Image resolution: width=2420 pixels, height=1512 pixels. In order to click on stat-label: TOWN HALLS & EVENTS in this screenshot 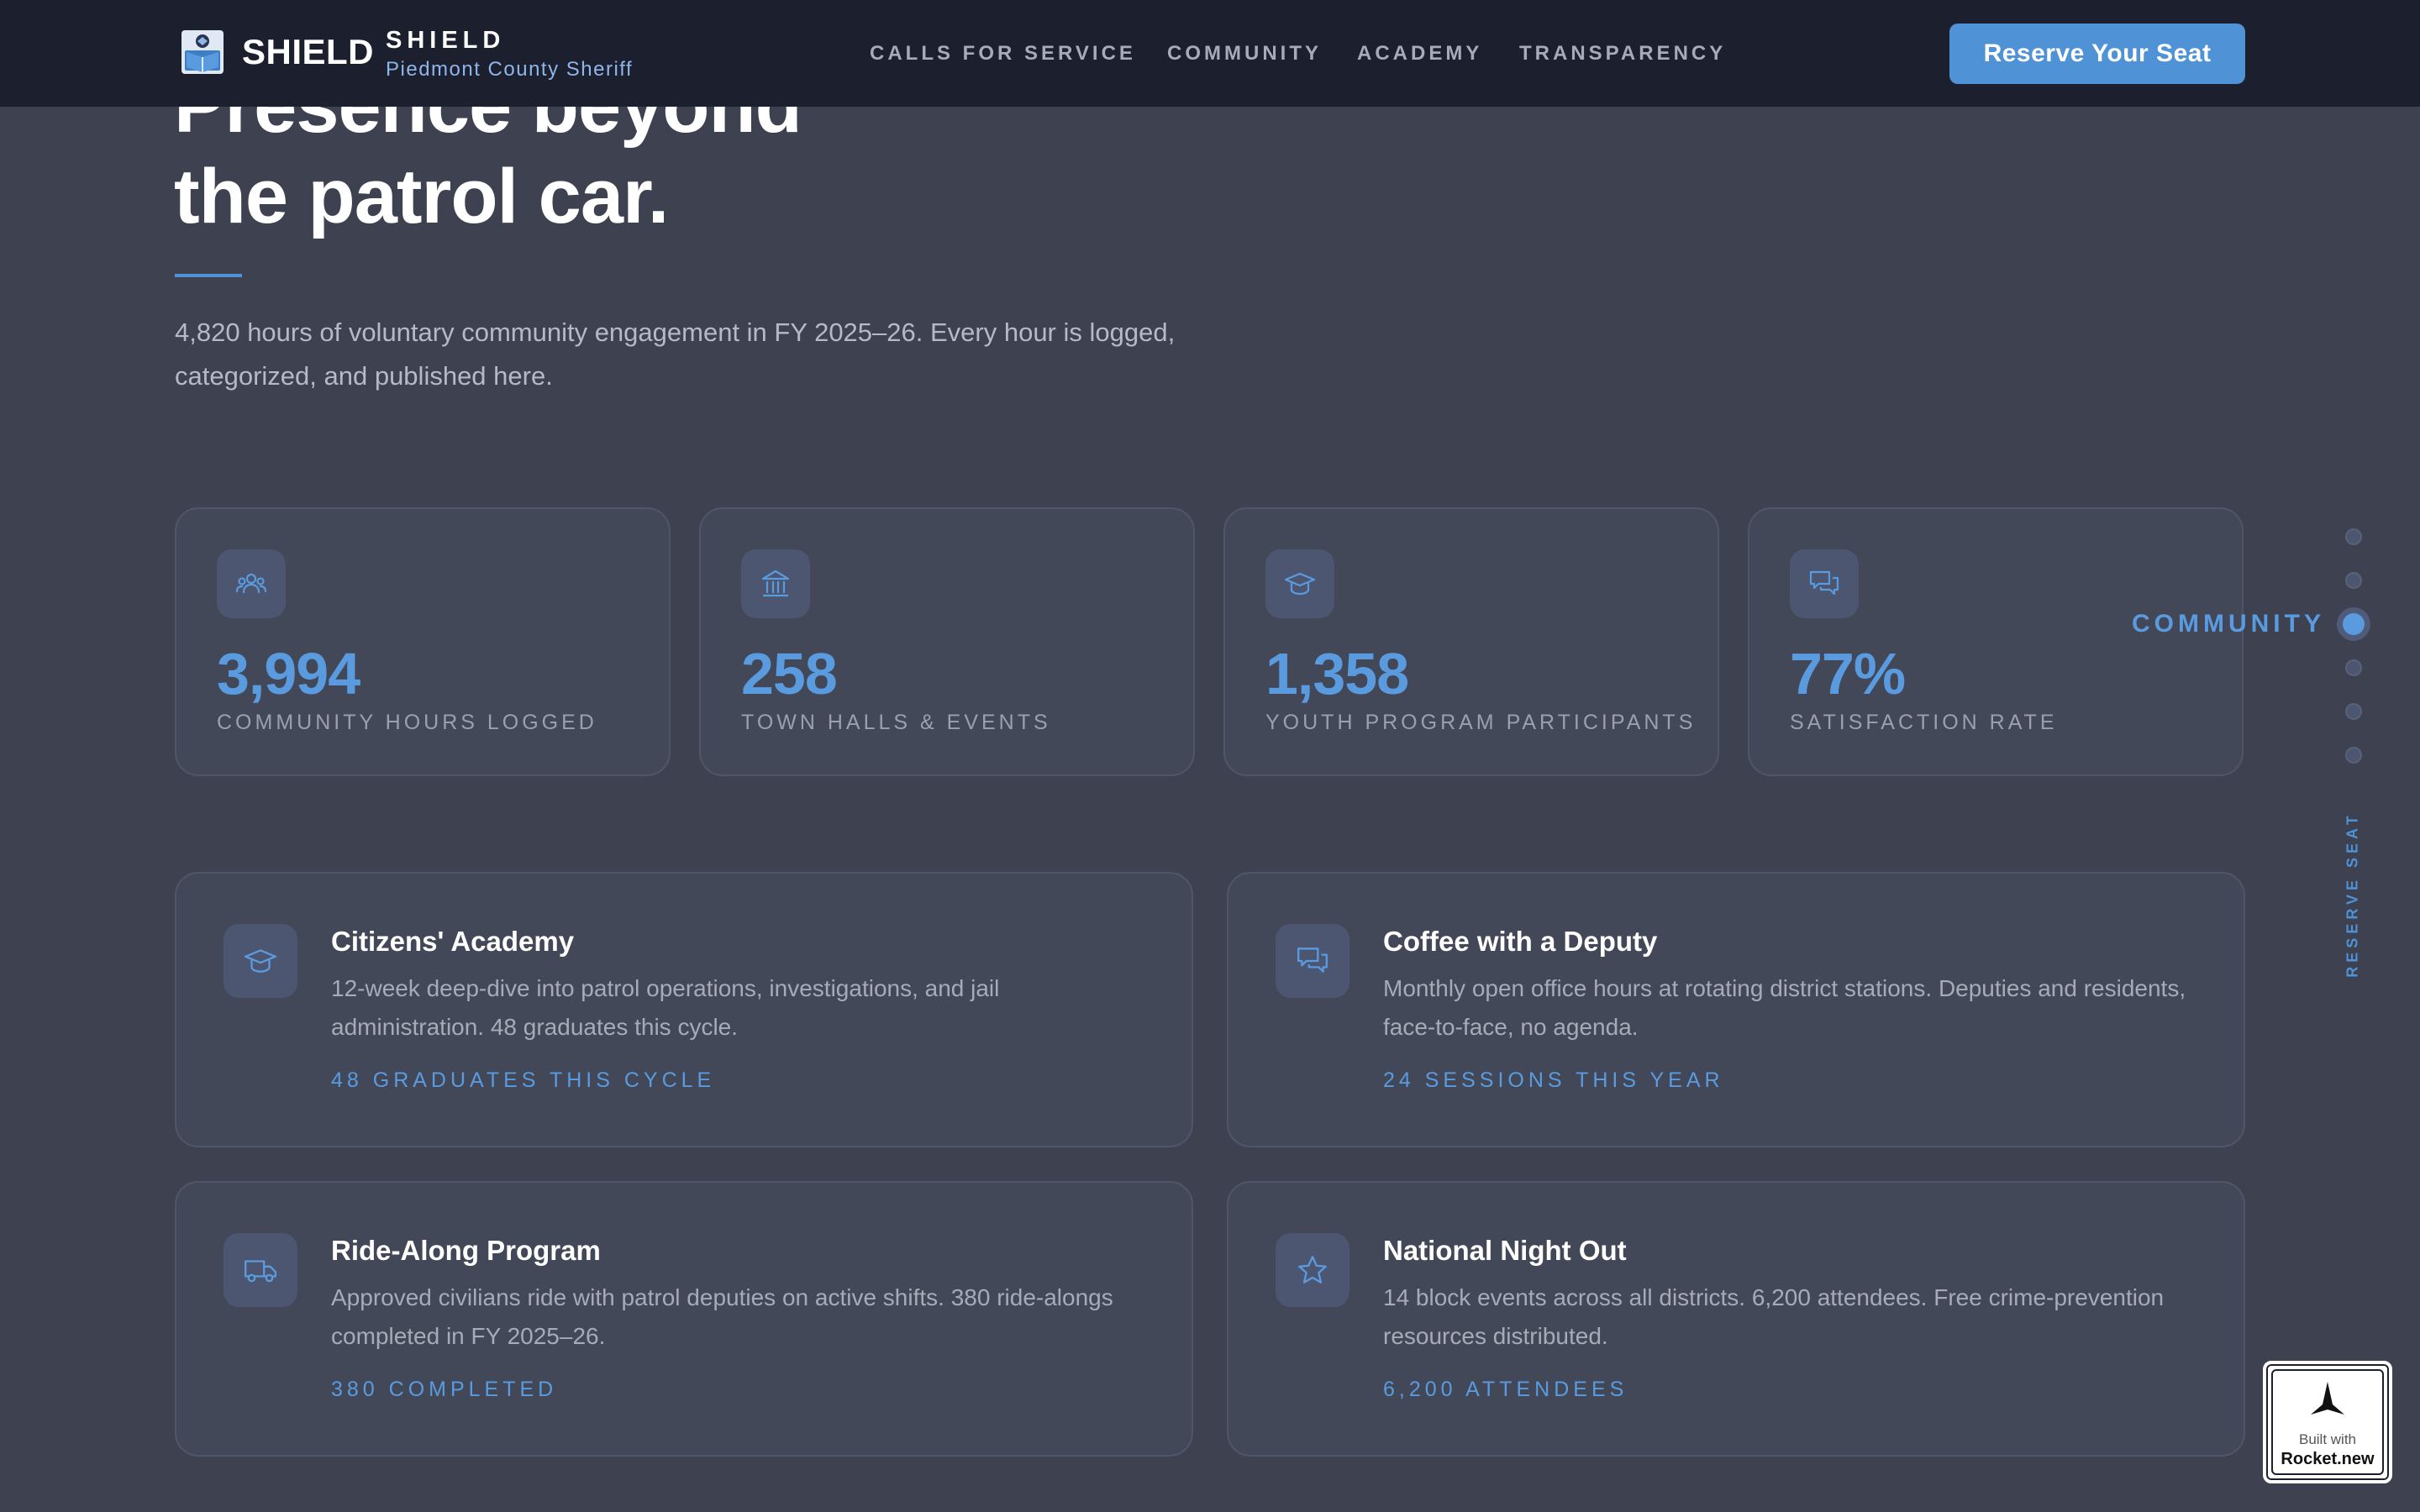, I will do `click(896, 722)`.